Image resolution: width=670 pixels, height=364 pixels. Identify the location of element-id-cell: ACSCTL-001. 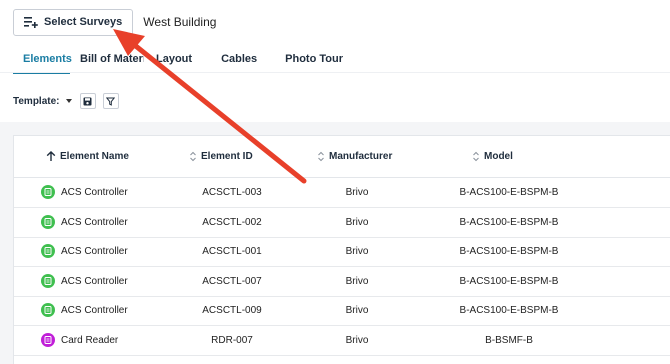
(232, 252).